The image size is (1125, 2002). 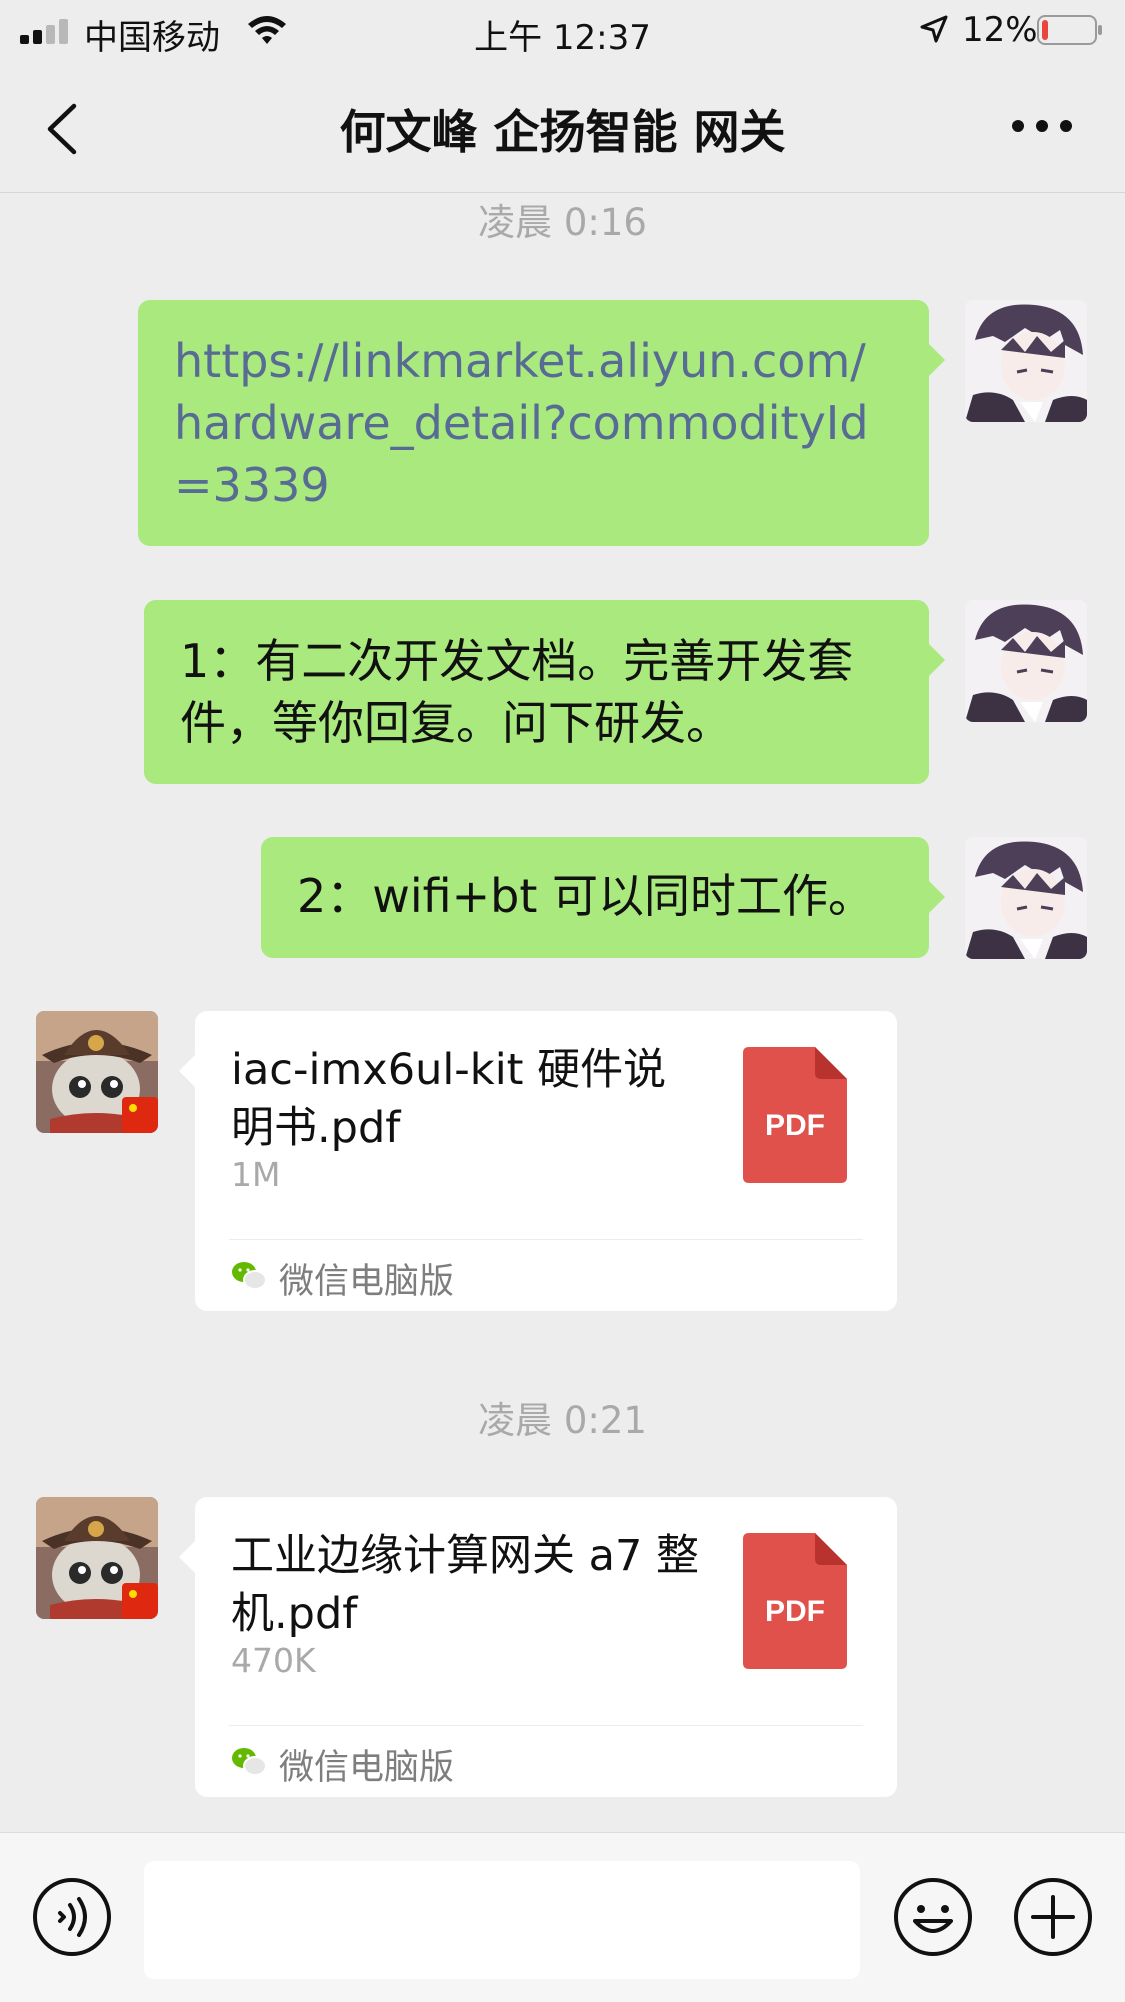 What do you see at coordinates (1000, 30) in the screenshot?
I see `battery-percent: 12%` at bounding box center [1000, 30].